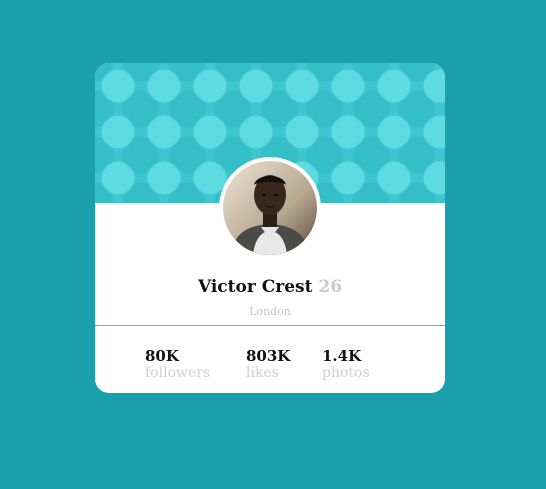 The image size is (546, 489). I want to click on avatar-photo, so click(270, 208).